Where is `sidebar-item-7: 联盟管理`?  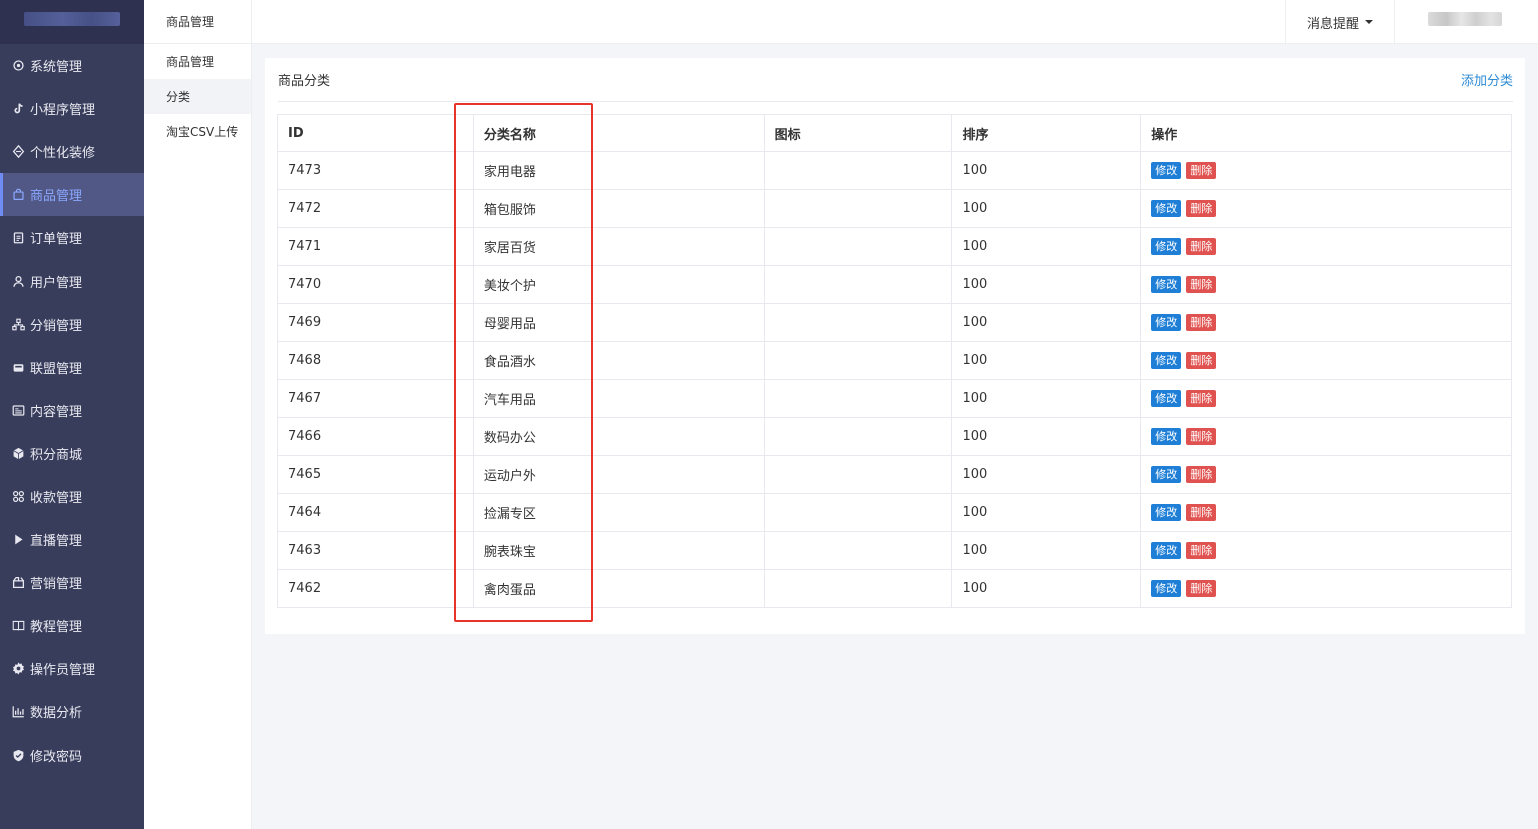
sidebar-item-7: 联盟管理 is located at coordinates (72, 367).